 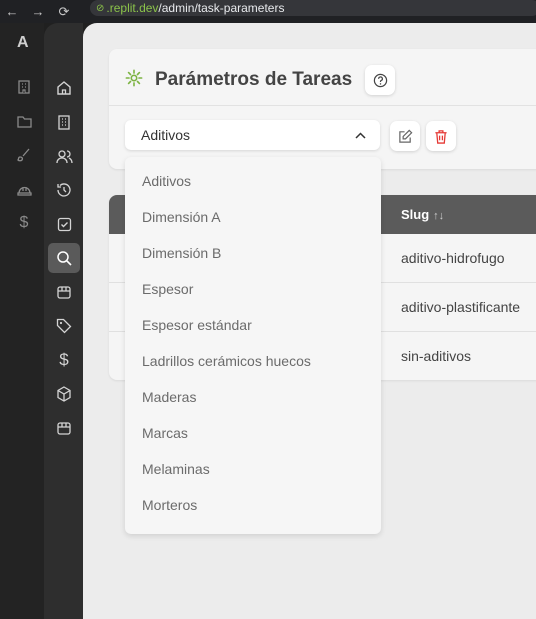 I want to click on help-button, so click(x=380, y=80).